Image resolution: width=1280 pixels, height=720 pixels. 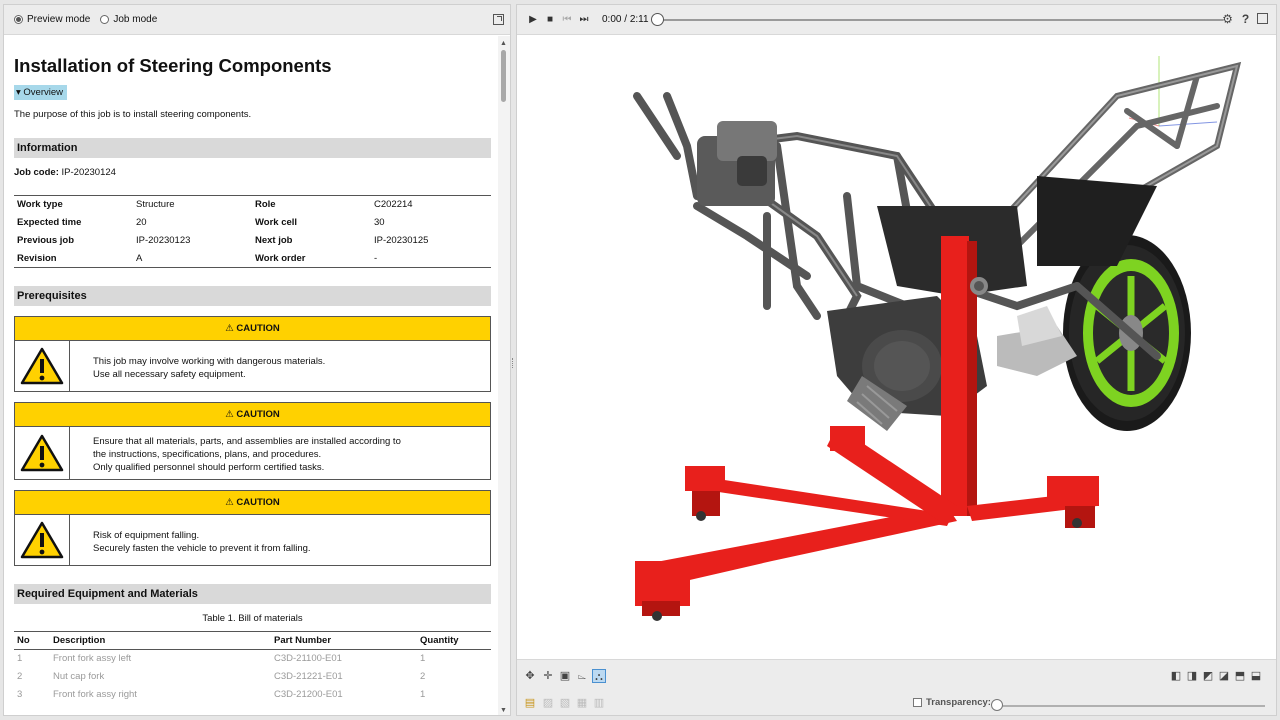 What do you see at coordinates (958, 702) in the screenshot?
I see `transparency-label: Transparency:` at bounding box center [958, 702].